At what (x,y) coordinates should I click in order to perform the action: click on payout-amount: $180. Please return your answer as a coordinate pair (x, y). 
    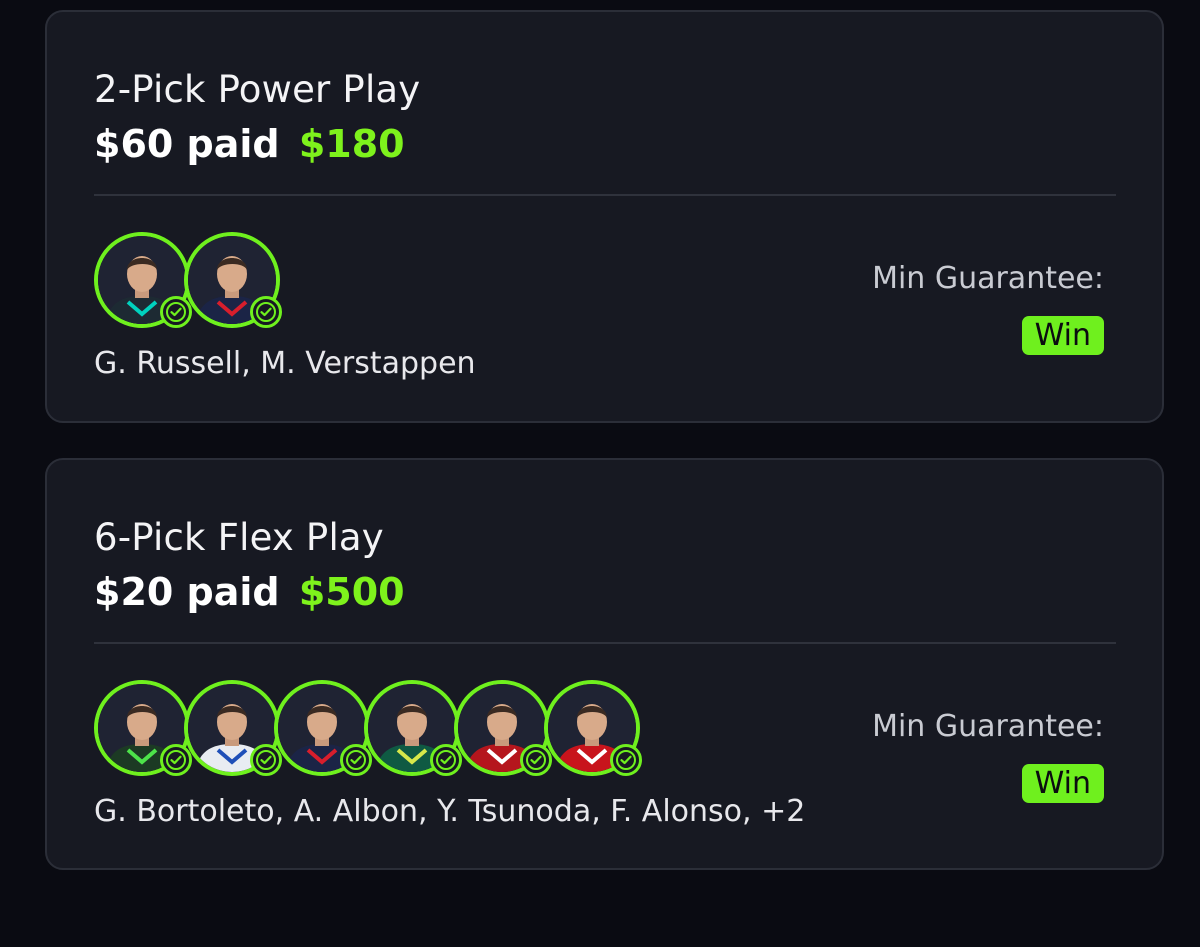
    Looking at the image, I should click on (351, 144).